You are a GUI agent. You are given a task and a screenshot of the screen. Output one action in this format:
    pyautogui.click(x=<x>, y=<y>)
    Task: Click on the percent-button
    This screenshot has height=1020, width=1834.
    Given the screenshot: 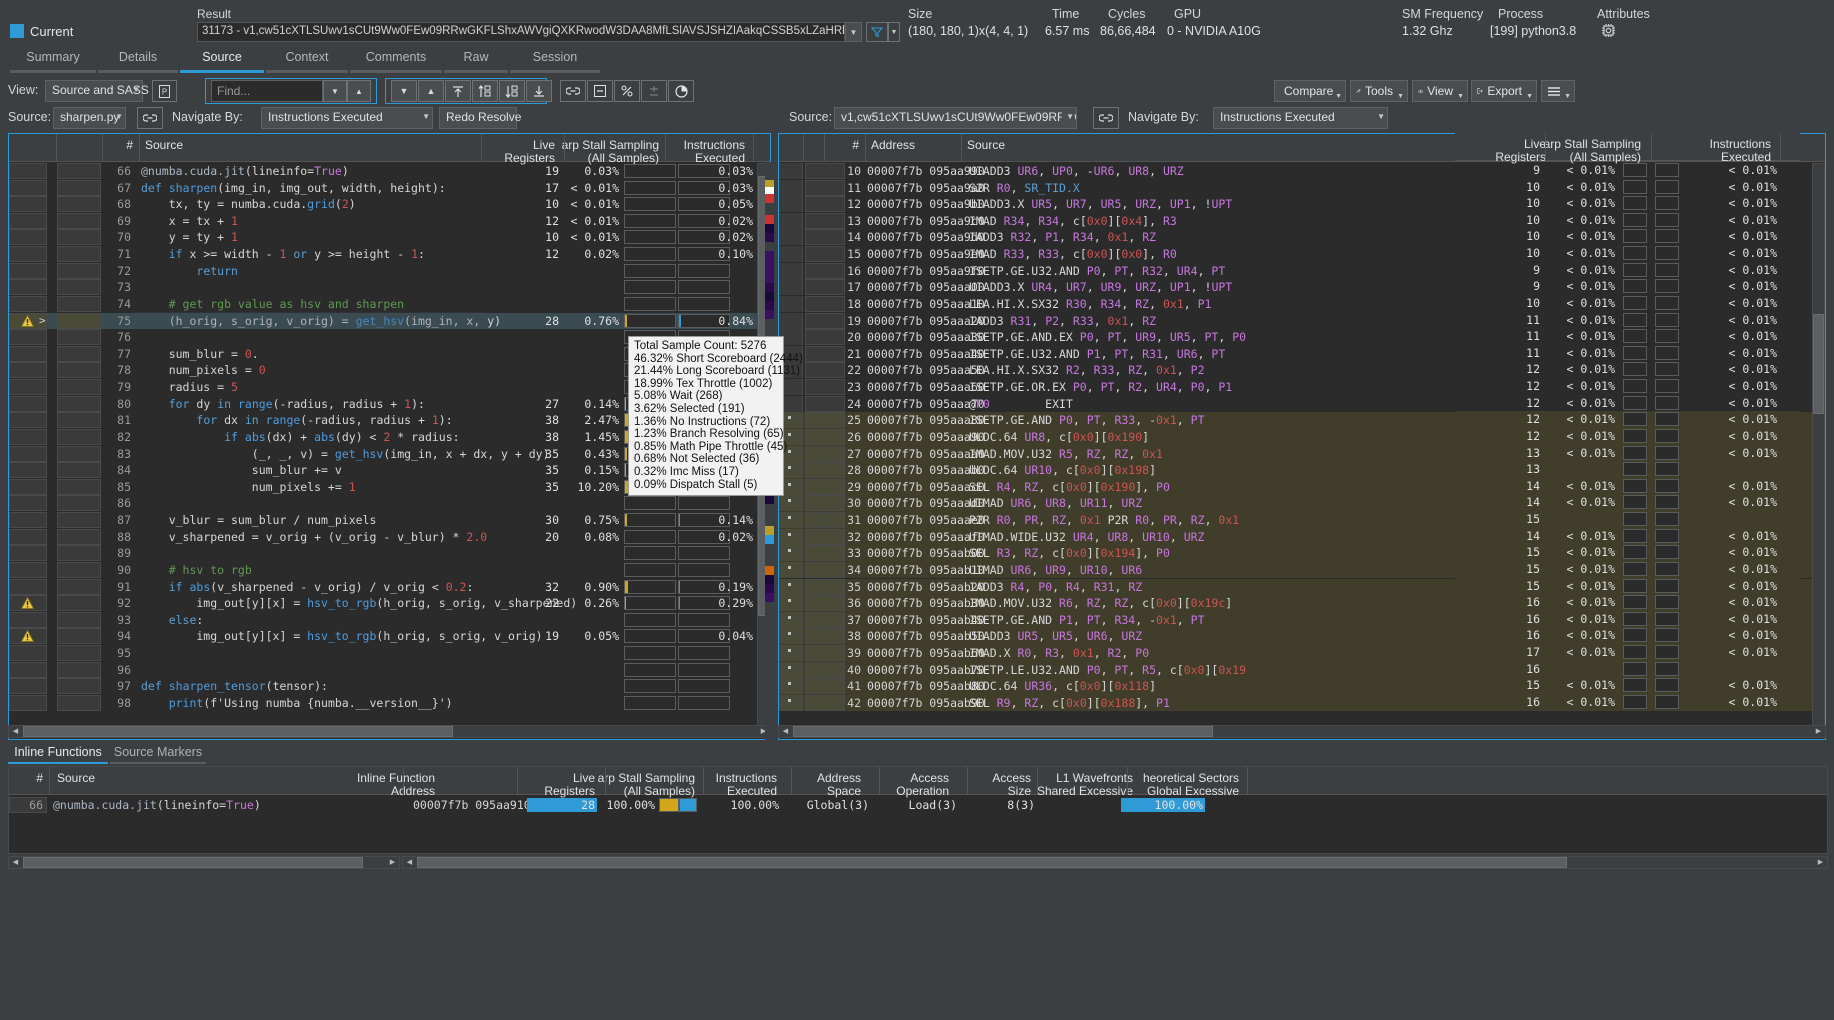 What is the action you would take?
    pyautogui.click(x=627, y=91)
    